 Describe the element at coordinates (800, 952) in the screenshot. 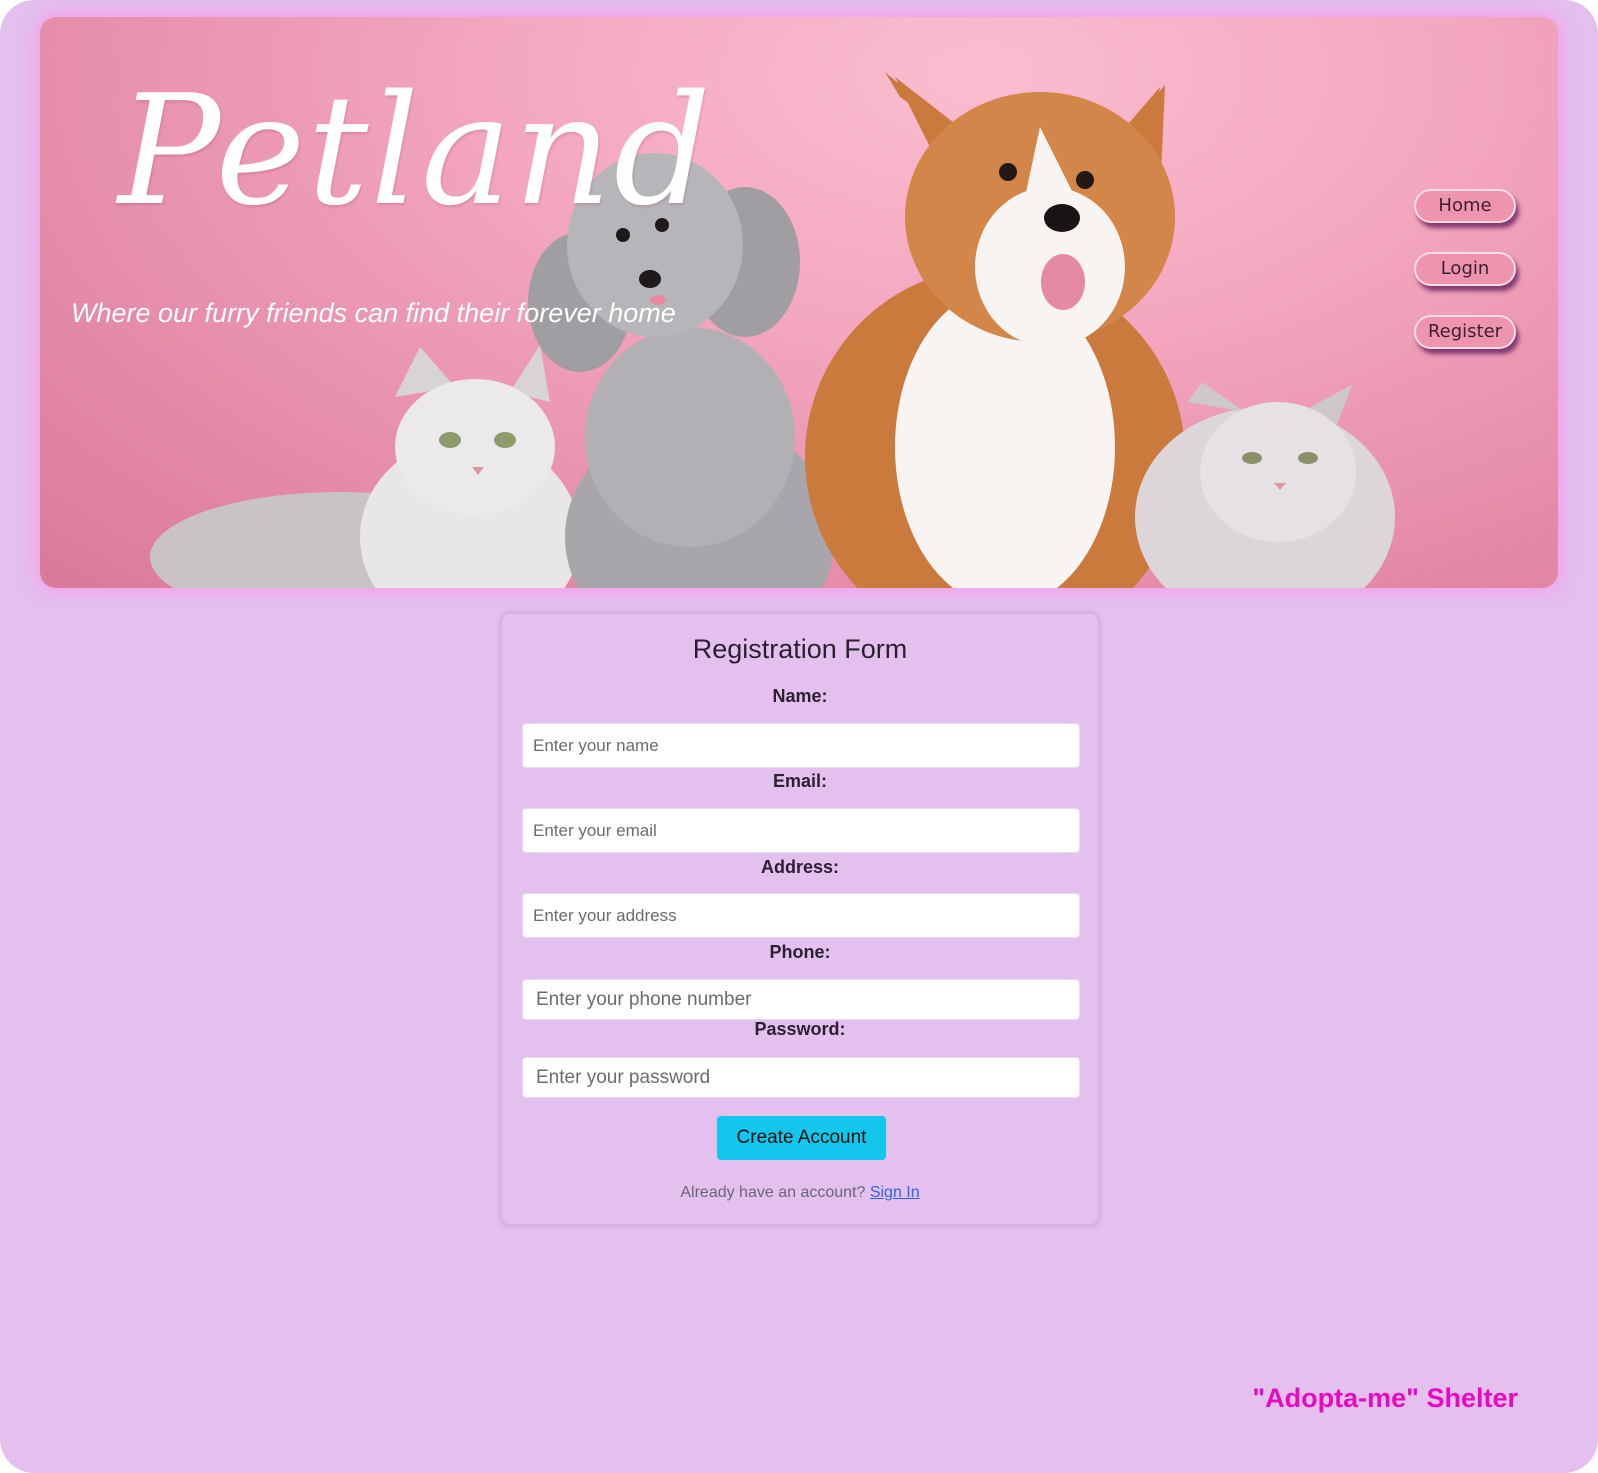

I see `phone-label: Phone:` at that location.